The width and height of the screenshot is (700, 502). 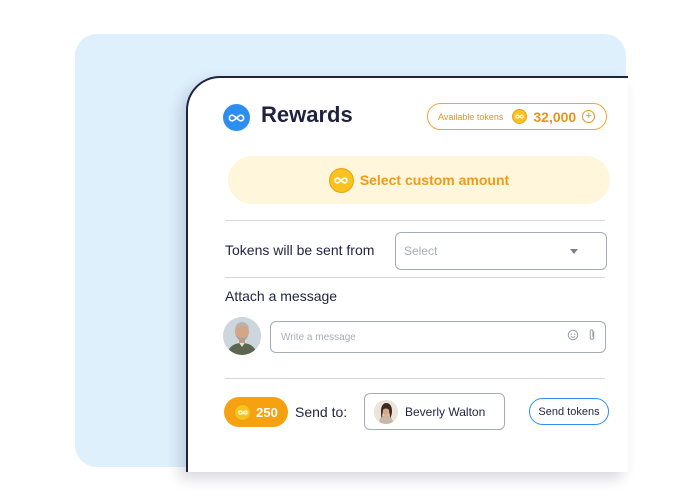 What do you see at coordinates (321, 412) in the screenshot?
I see `send-to-label: Send to:` at bounding box center [321, 412].